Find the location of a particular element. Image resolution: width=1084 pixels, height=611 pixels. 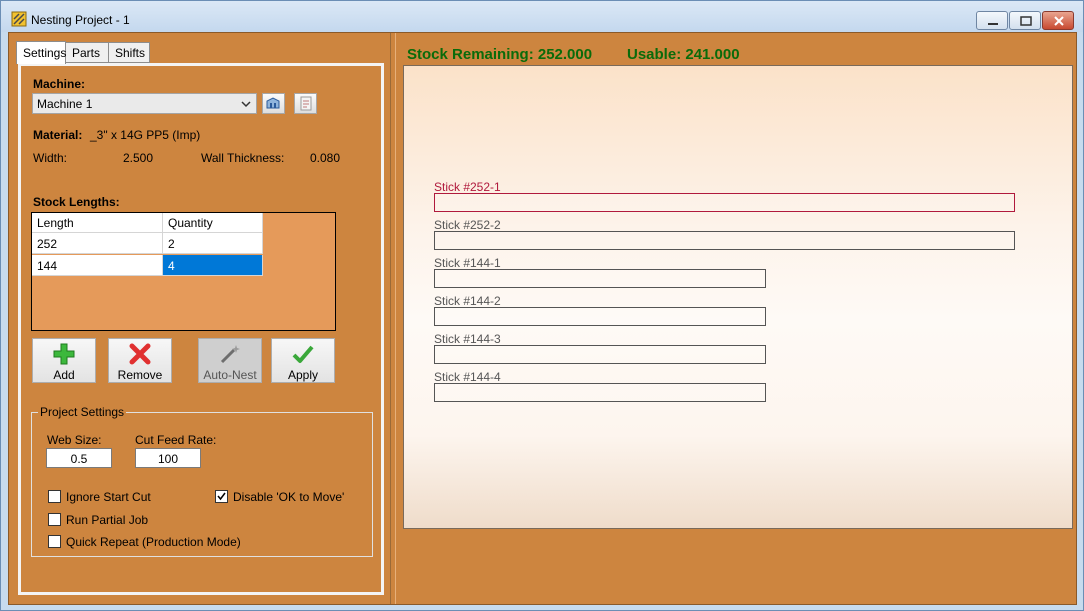

close-icon is located at coordinates (1059, 21).